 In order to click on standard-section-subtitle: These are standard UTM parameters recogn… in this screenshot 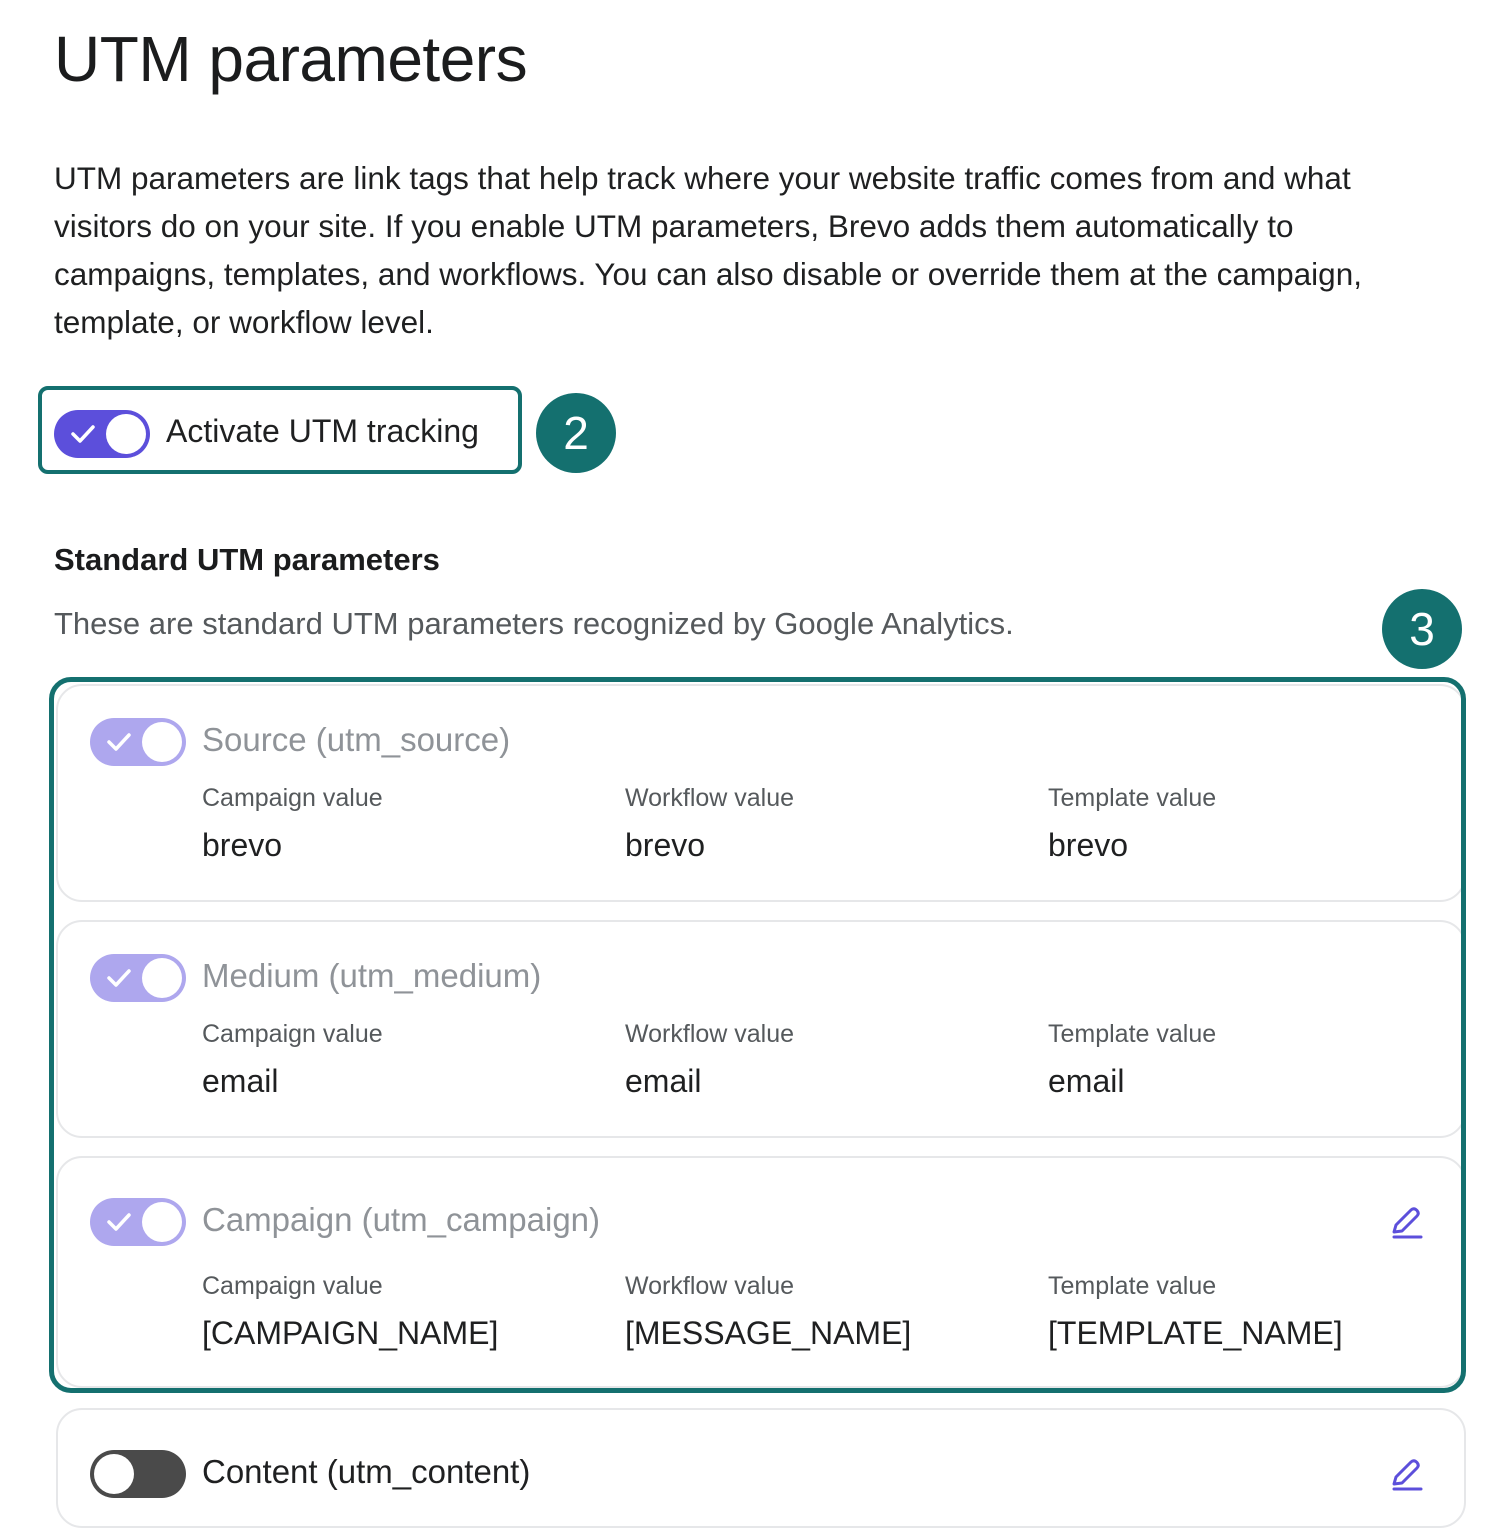, I will do `click(534, 623)`.